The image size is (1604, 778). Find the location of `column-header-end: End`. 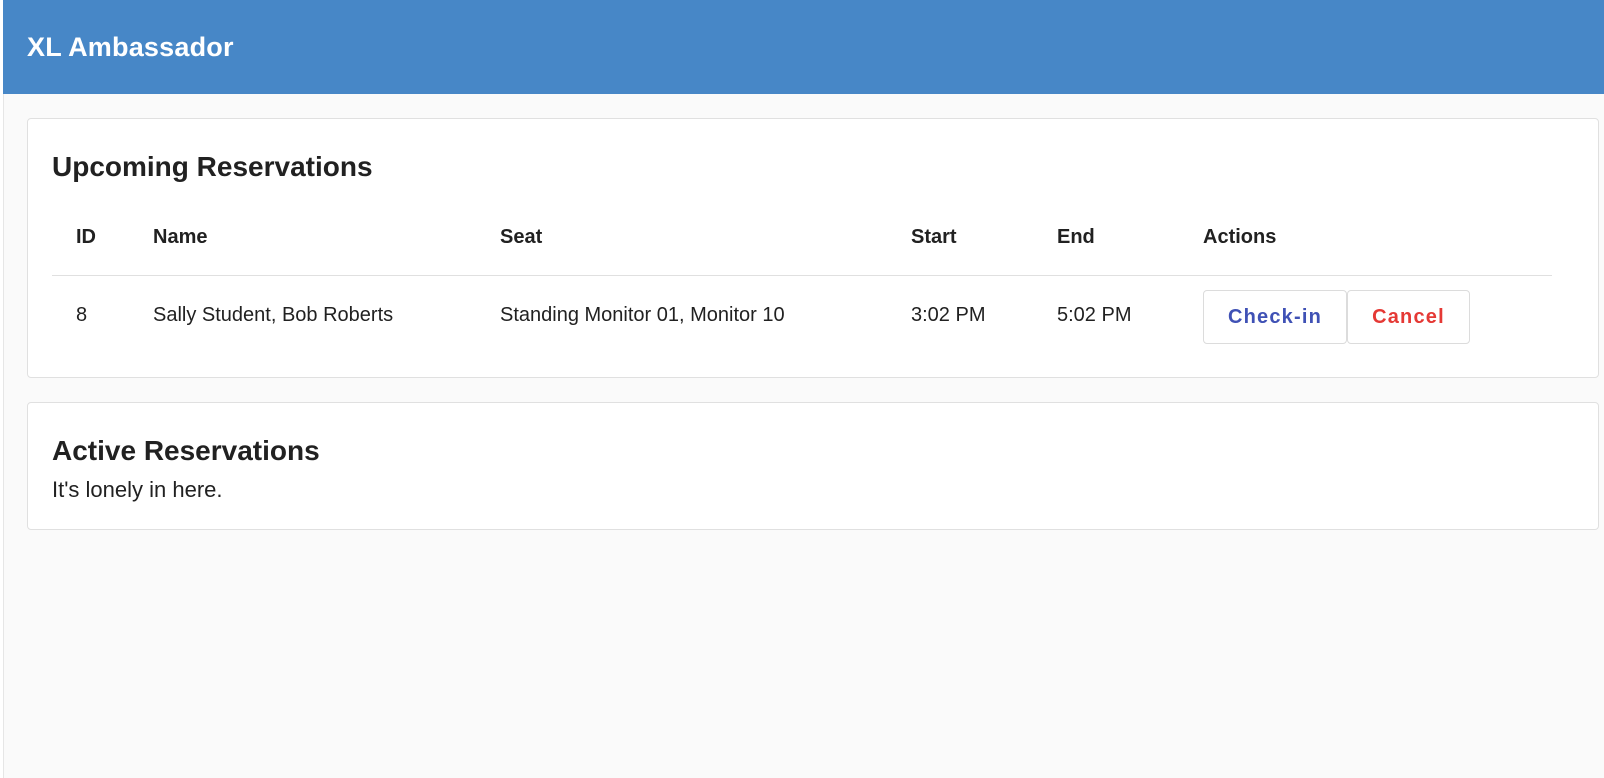

column-header-end: End is located at coordinates (1076, 237).